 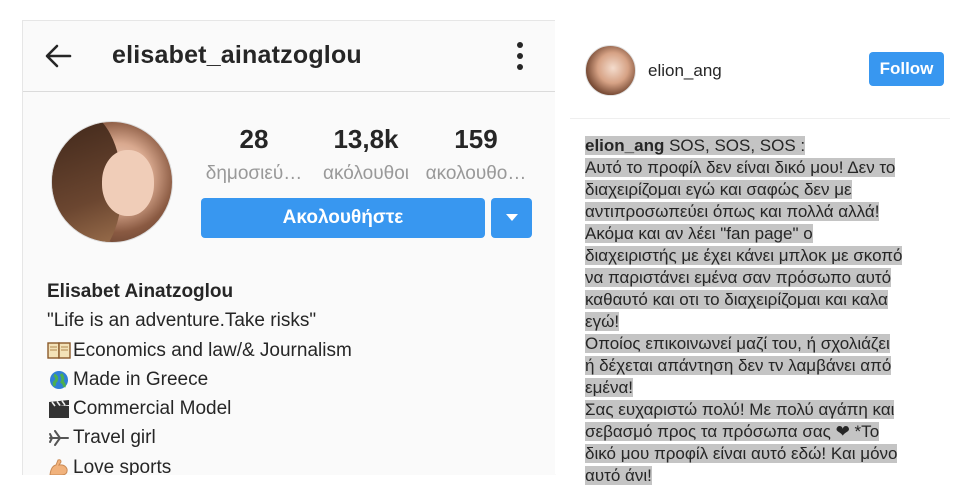 What do you see at coordinates (740, 409) in the screenshot?
I see `caption-line: Σας ευχαριστώ πολύ! Με πολύ αγάπη και` at bounding box center [740, 409].